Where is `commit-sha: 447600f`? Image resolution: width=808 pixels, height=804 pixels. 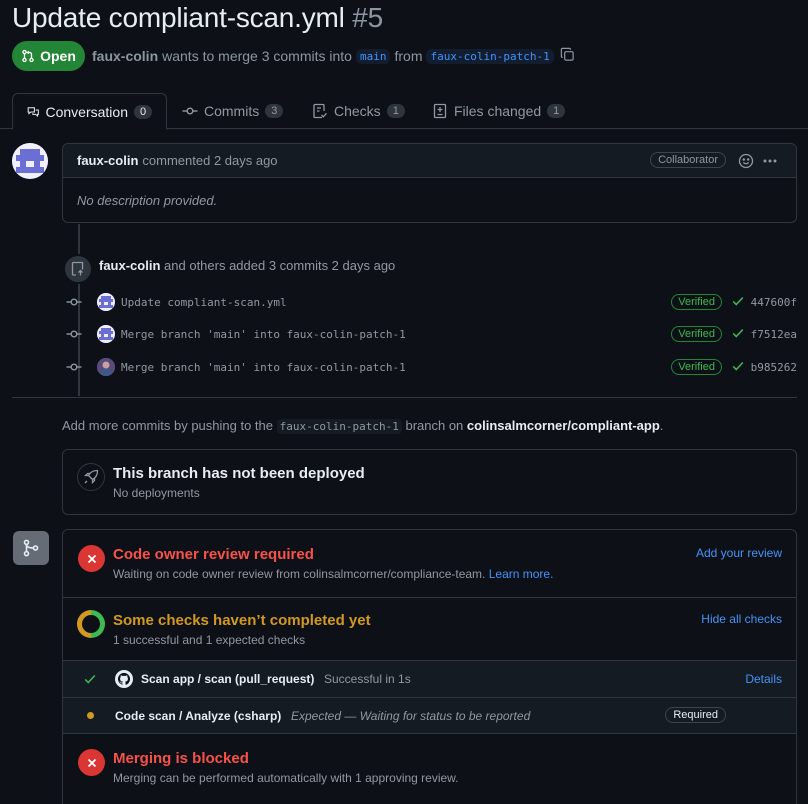 commit-sha: 447600f is located at coordinates (774, 302).